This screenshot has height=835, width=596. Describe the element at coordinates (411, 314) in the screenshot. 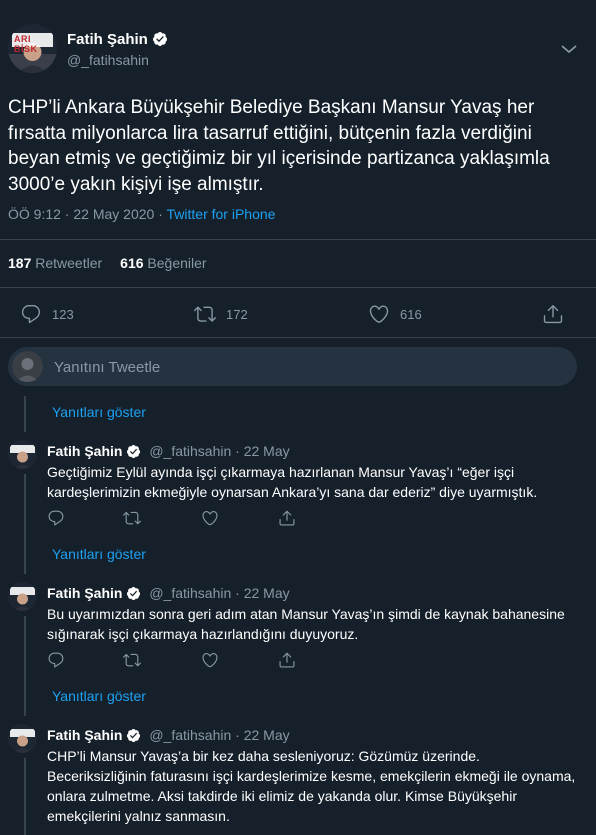

I see `like-count: 616` at that location.